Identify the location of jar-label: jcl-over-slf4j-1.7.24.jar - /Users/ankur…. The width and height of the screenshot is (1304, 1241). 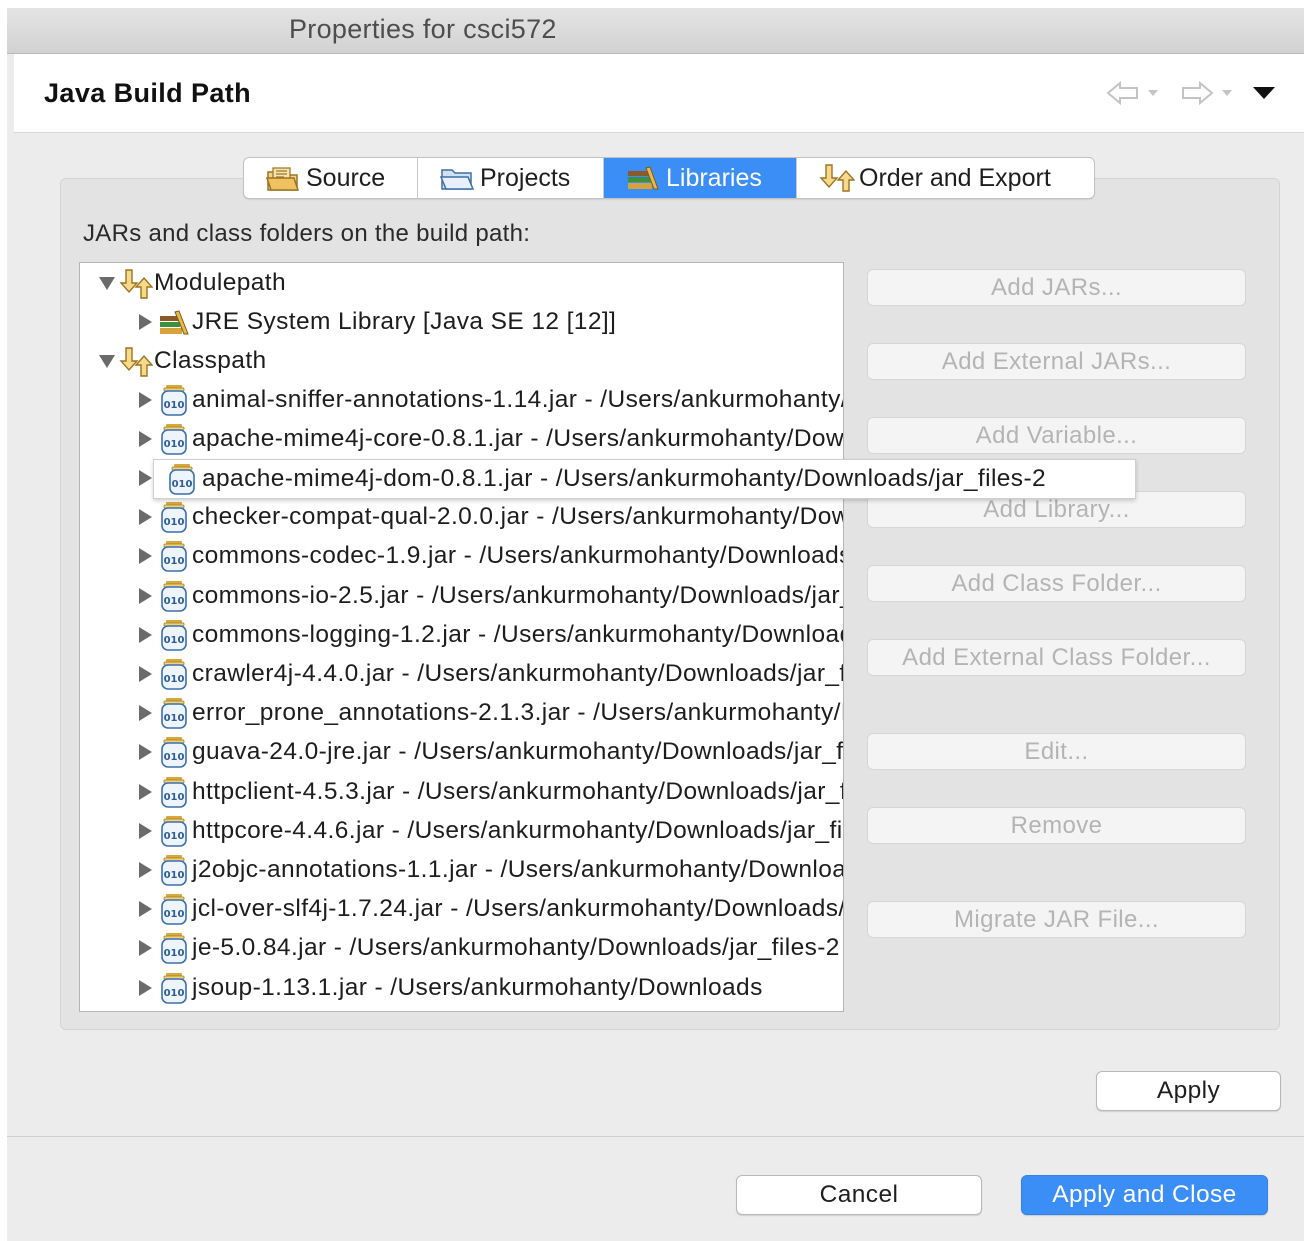
(518, 909).